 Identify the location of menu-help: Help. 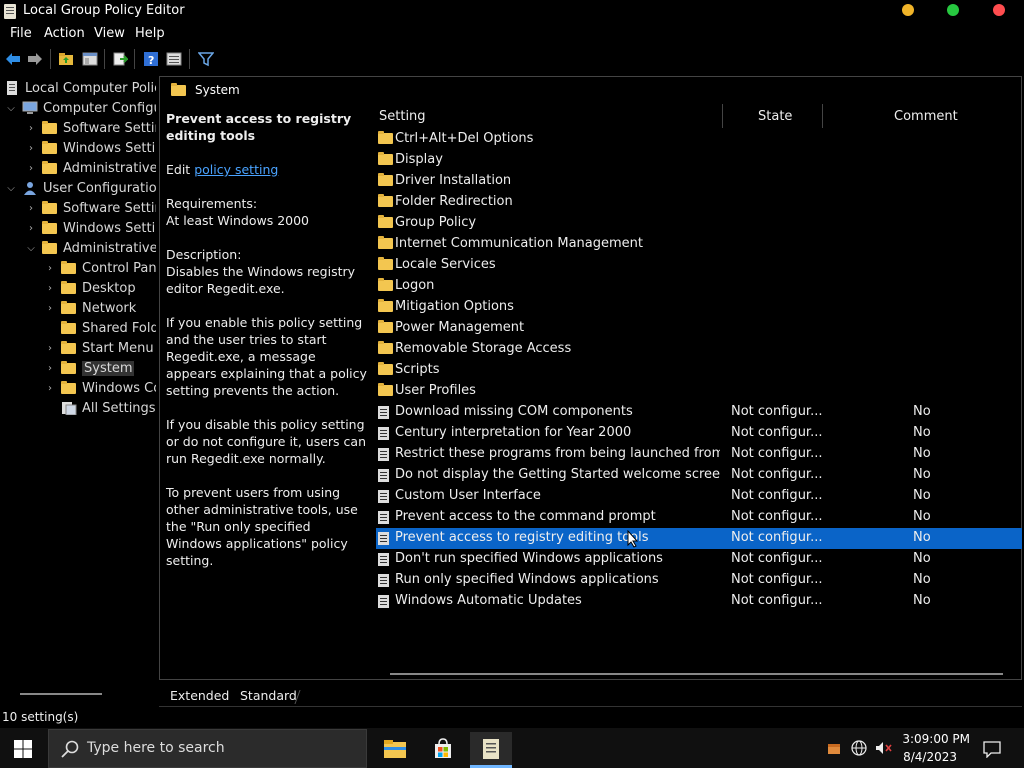
(150, 33).